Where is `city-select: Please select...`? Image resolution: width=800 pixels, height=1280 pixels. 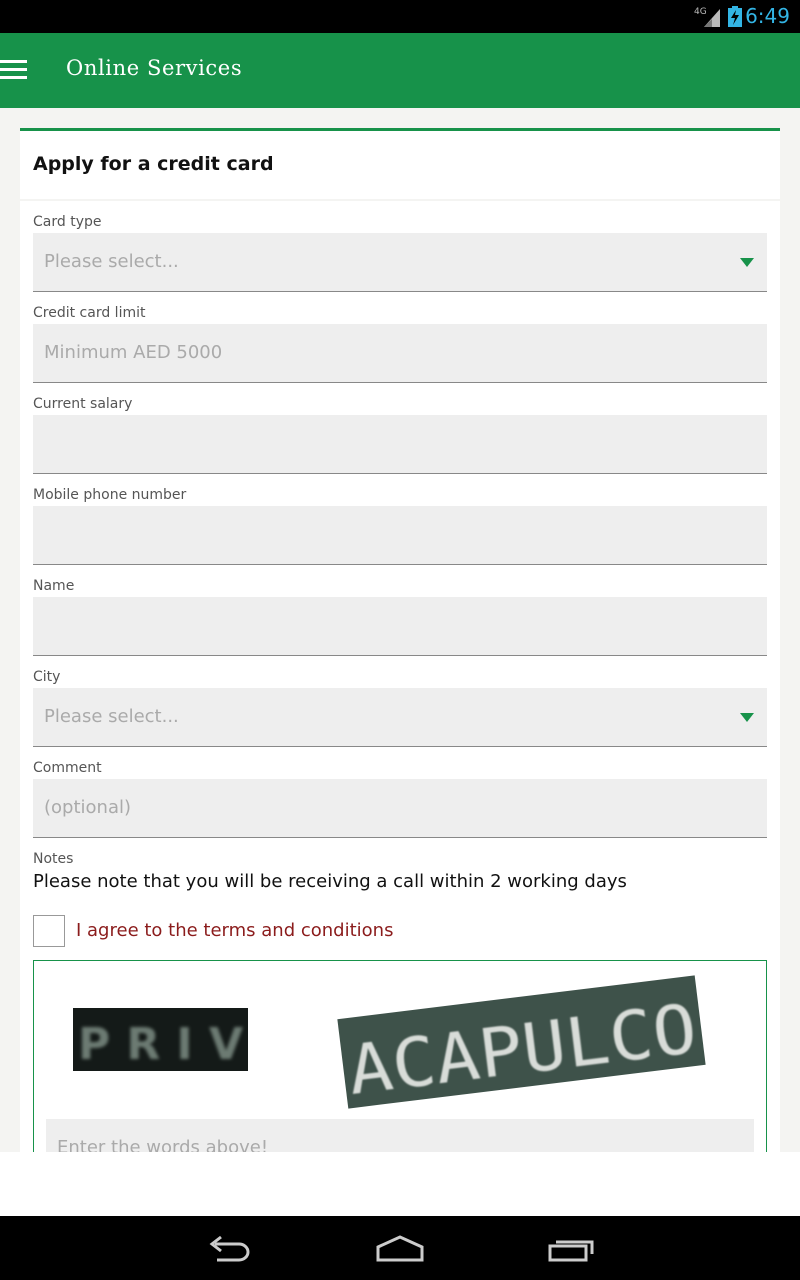
city-select: Please select... is located at coordinates (400, 717).